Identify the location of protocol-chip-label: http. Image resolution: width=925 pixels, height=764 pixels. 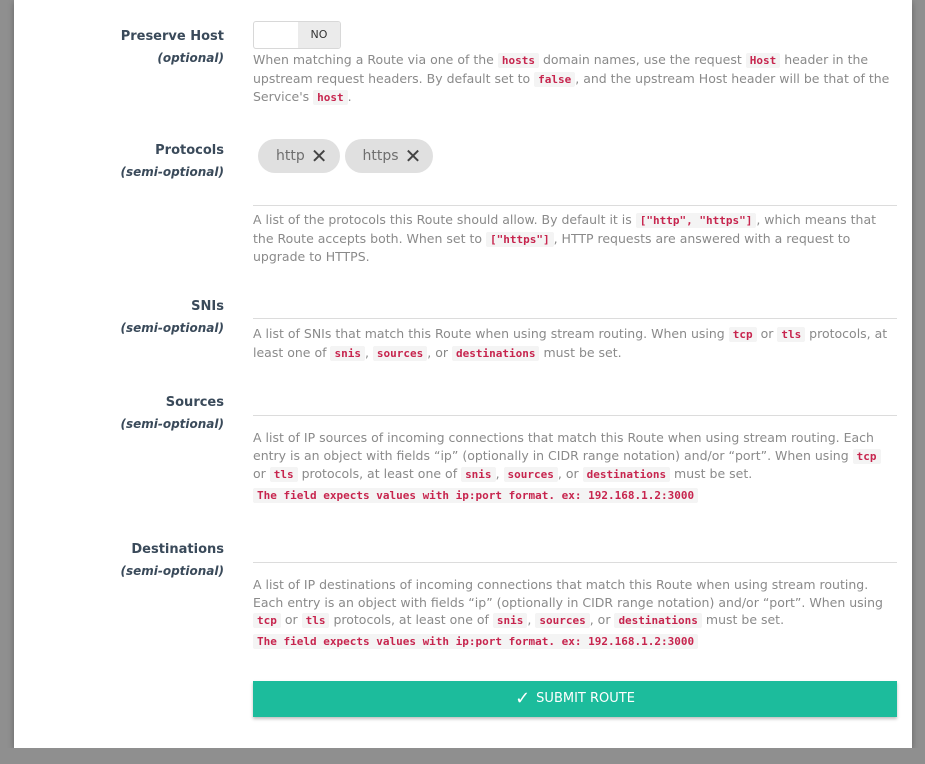
(290, 156).